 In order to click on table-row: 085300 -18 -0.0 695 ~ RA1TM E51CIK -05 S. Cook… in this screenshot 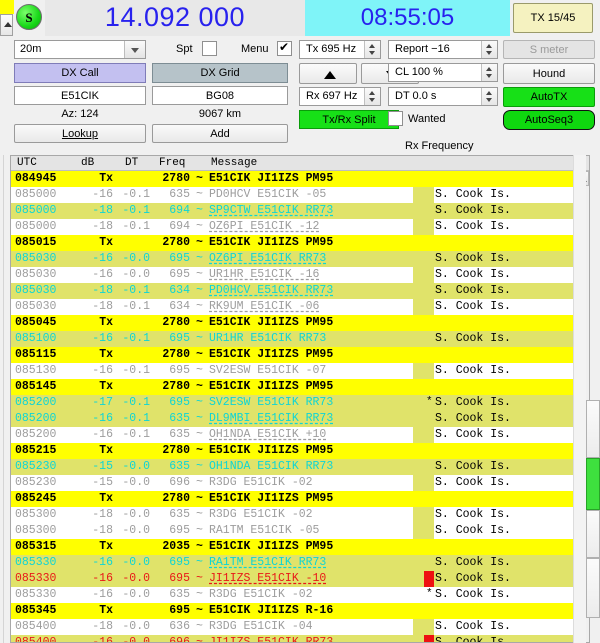, I will do `click(292, 531)`.